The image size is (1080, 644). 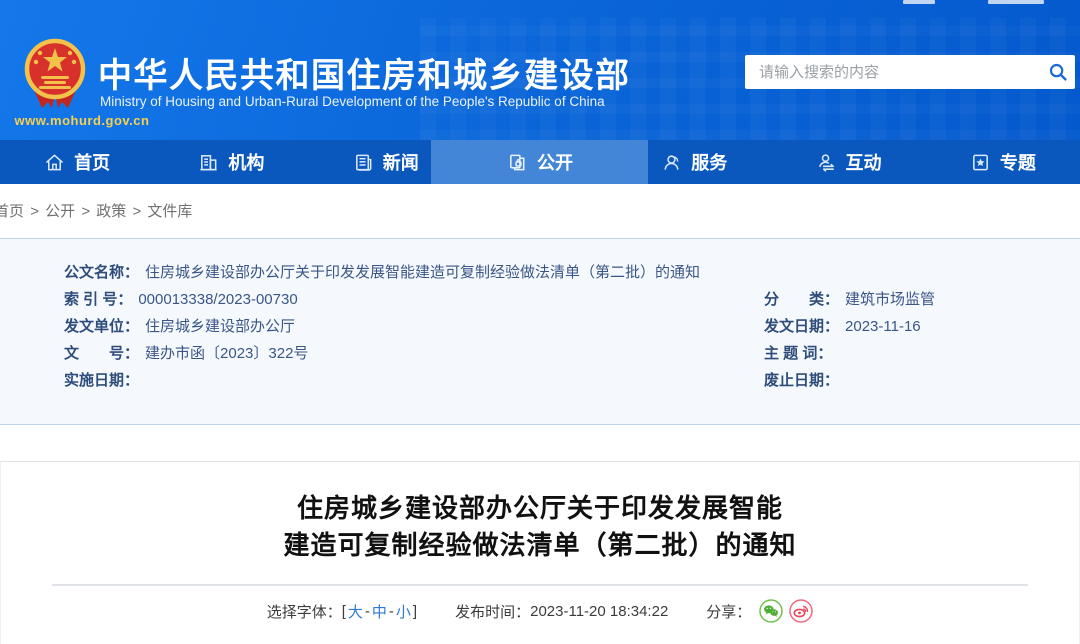 I want to click on search-box, so click(x=910, y=72).